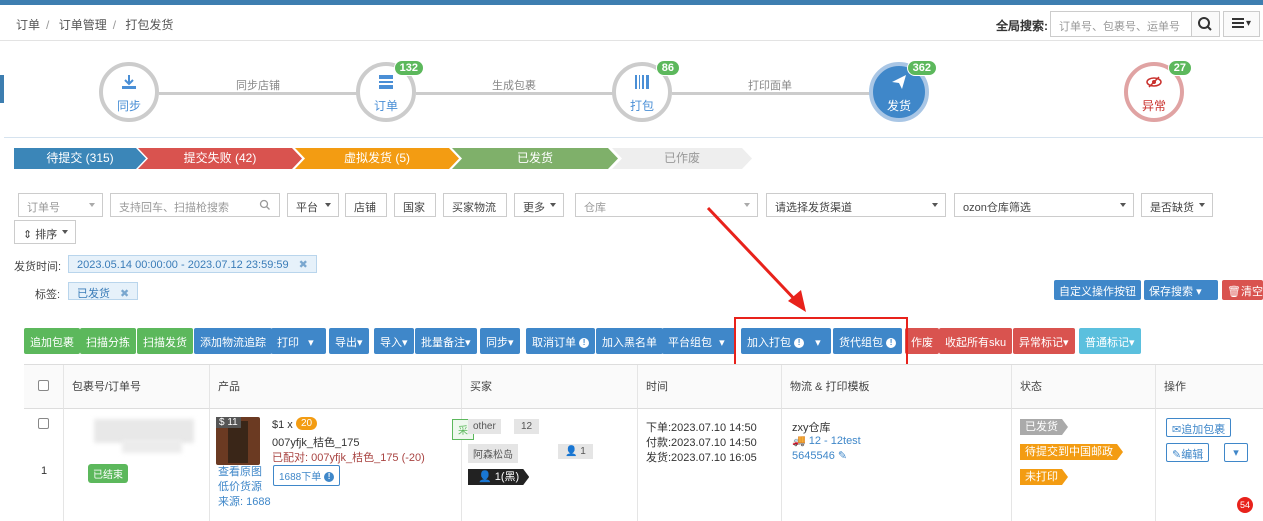 The width and height of the screenshot is (1263, 521). Describe the element at coordinates (1192, 455) in the screenshot. I see `row-edit-label: 编辑` at that location.